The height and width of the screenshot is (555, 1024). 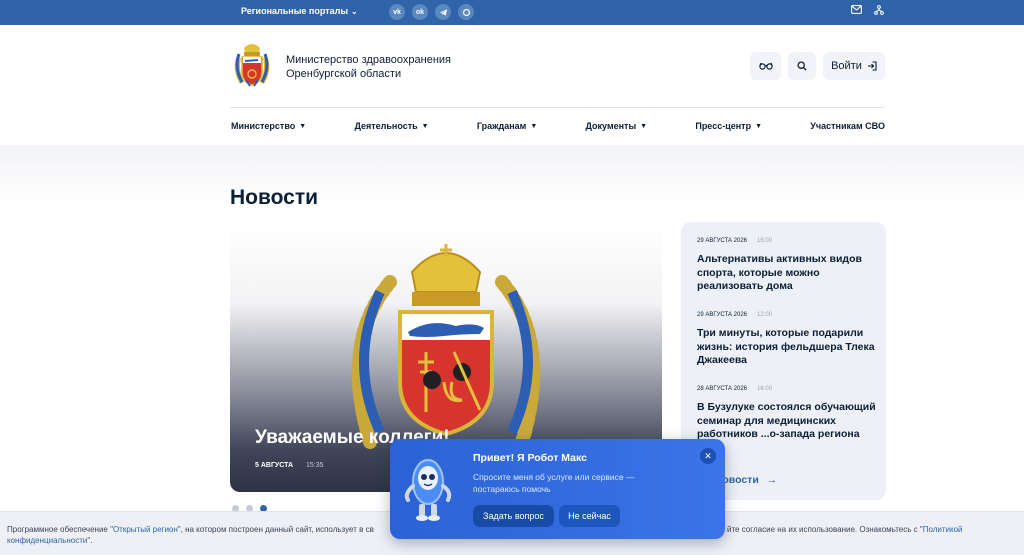 I want to click on cookie-text-line2: конфиденциальности"., so click(x=50, y=540).